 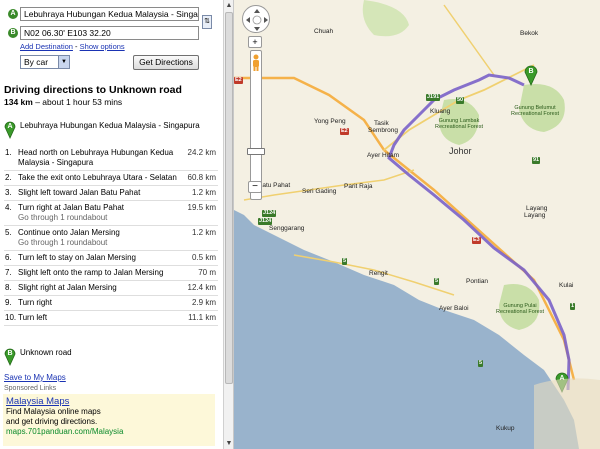 I want to click on label-chuah: Chuah, so click(x=324, y=31).